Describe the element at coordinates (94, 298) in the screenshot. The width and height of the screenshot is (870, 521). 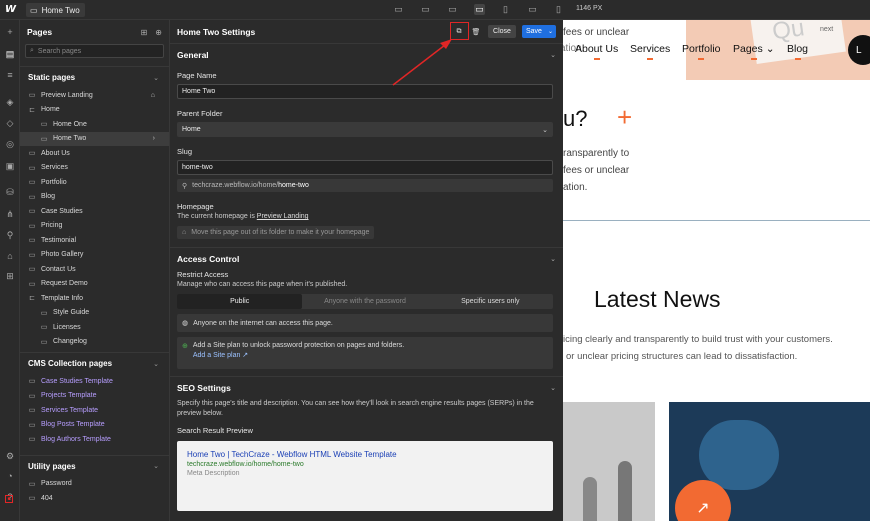
I see `page-item: ⊏ Template Info` at that location.